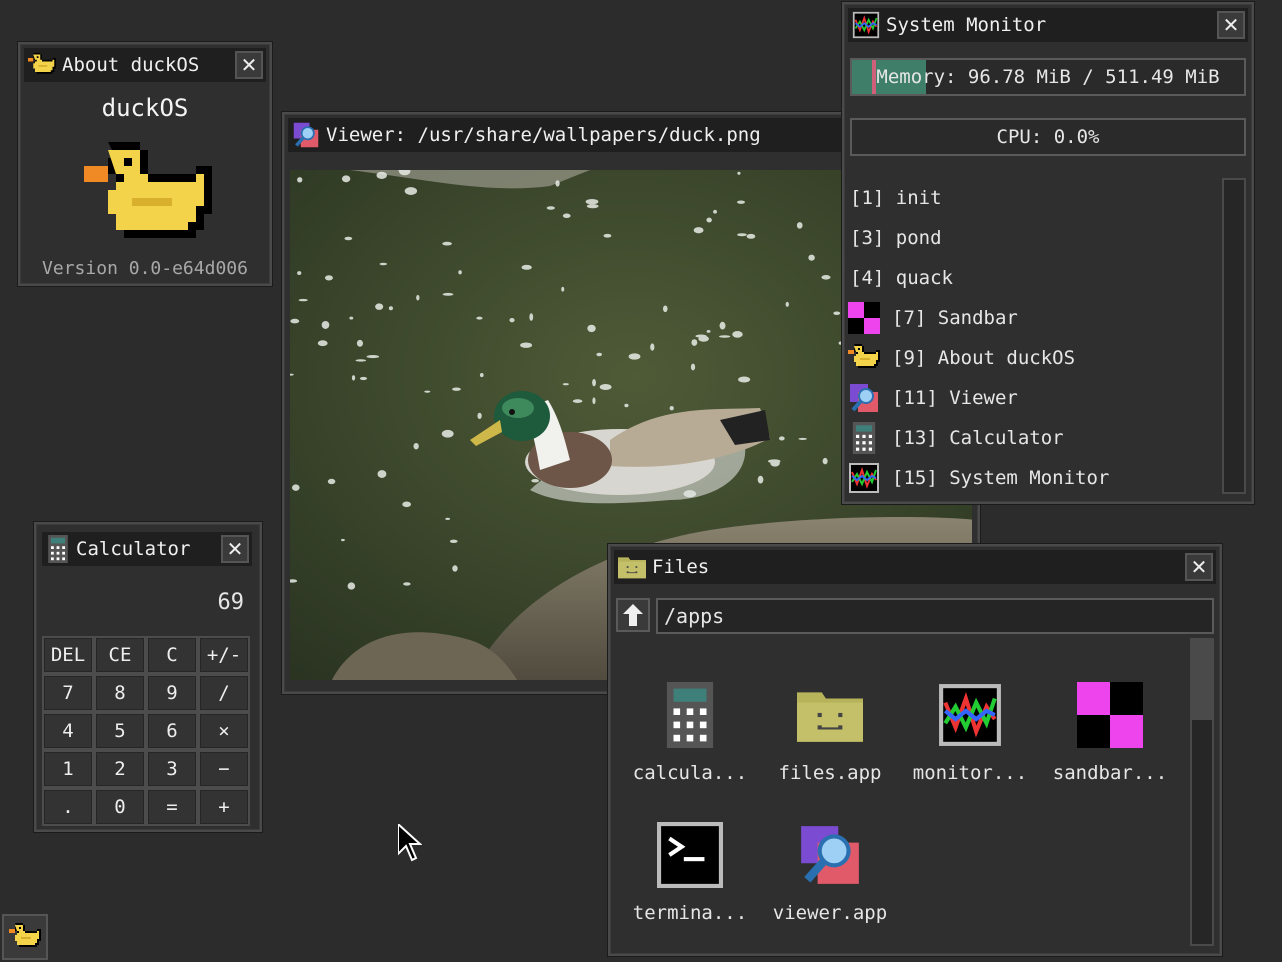  What do you see at coordinates (955, 318) in the screenshot?
I see `process-label: [7] Sandbar` at bounding box center [955, 318].